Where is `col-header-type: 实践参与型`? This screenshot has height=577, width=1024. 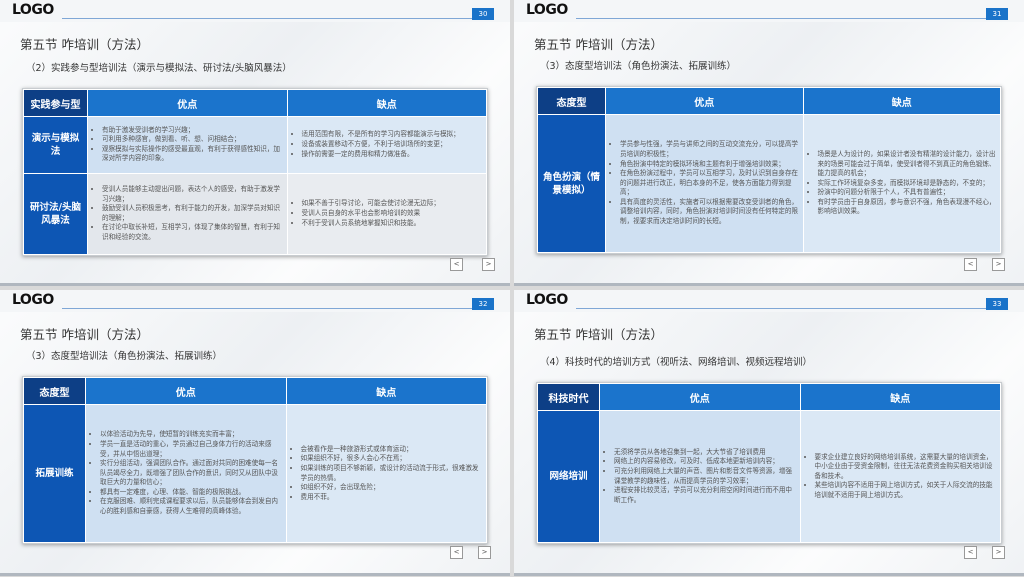 col-header-type: 实践参与型 is located at coordinates (55, 103).